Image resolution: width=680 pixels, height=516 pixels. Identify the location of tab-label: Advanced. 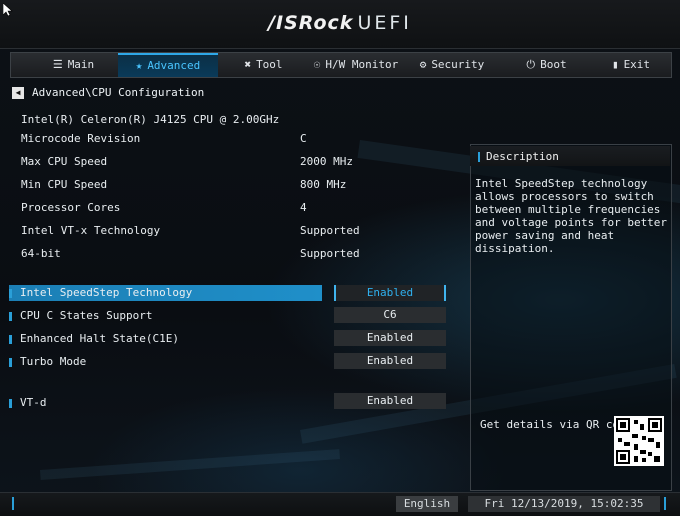
(174, 65).